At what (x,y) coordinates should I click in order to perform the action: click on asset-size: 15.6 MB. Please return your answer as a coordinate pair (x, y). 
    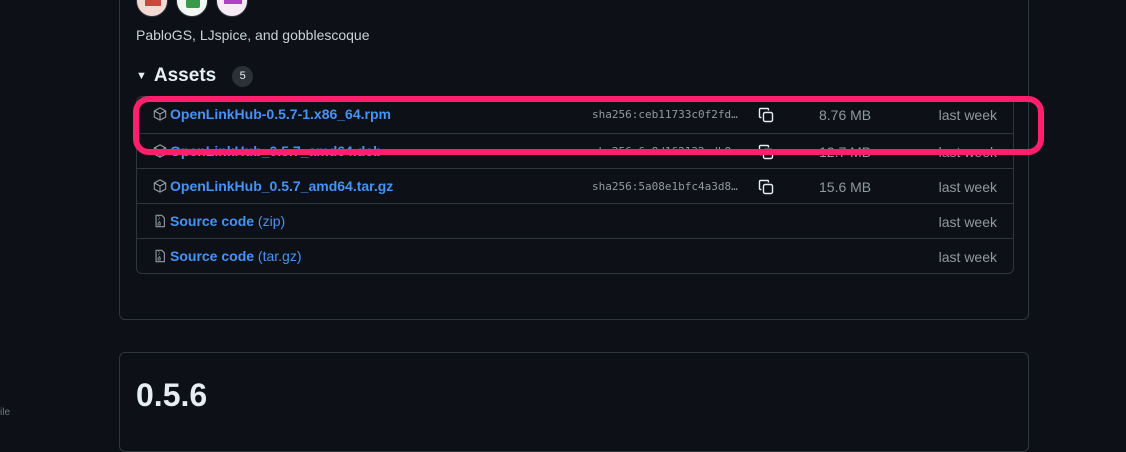
    Looking at the image, I should click on (845, 187).